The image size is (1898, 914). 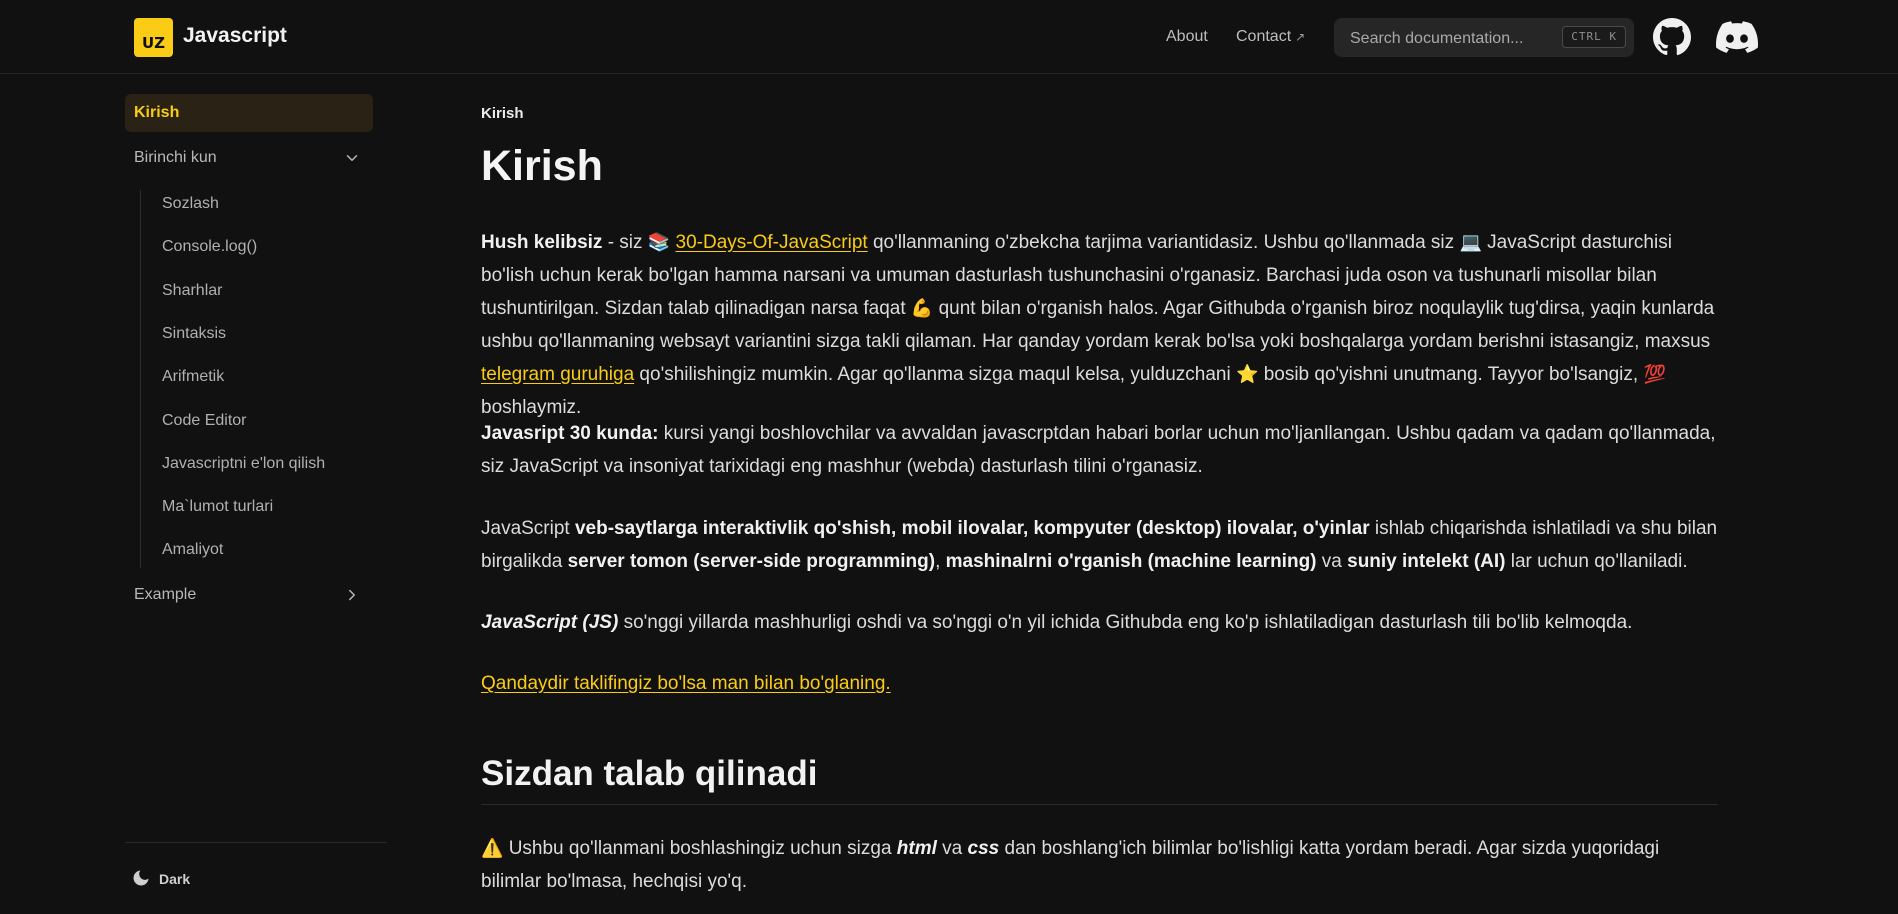 I want to click on sidebar-subitem-malumot-turlari: Ma`lumot turlari, so click(x=217, y=507).